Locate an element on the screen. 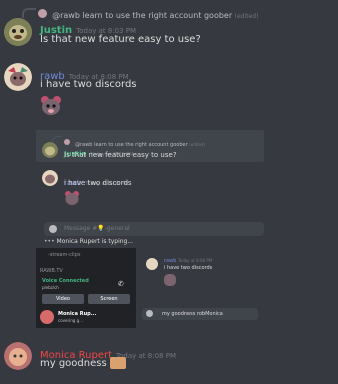  nested-justin-avatar is located at coordinates (50, 150).